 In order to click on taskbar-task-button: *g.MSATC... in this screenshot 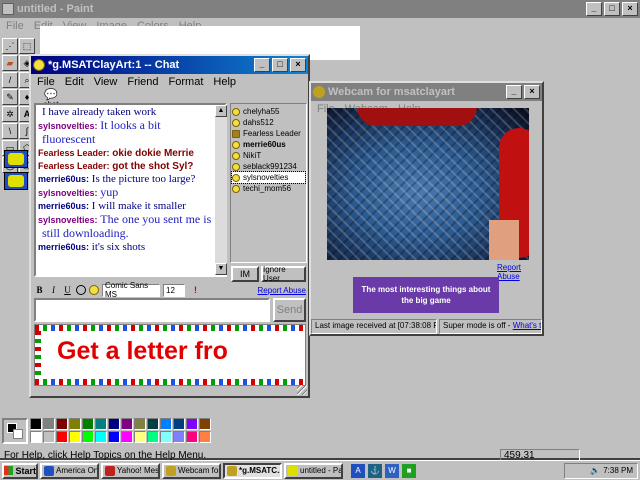, I will do `click(252, 470)`.